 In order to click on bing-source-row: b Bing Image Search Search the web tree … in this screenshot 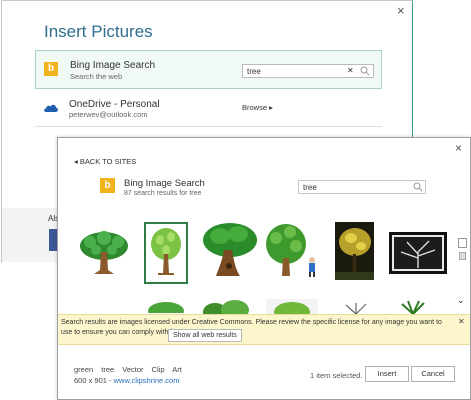, I will do `click(208, 69)`.